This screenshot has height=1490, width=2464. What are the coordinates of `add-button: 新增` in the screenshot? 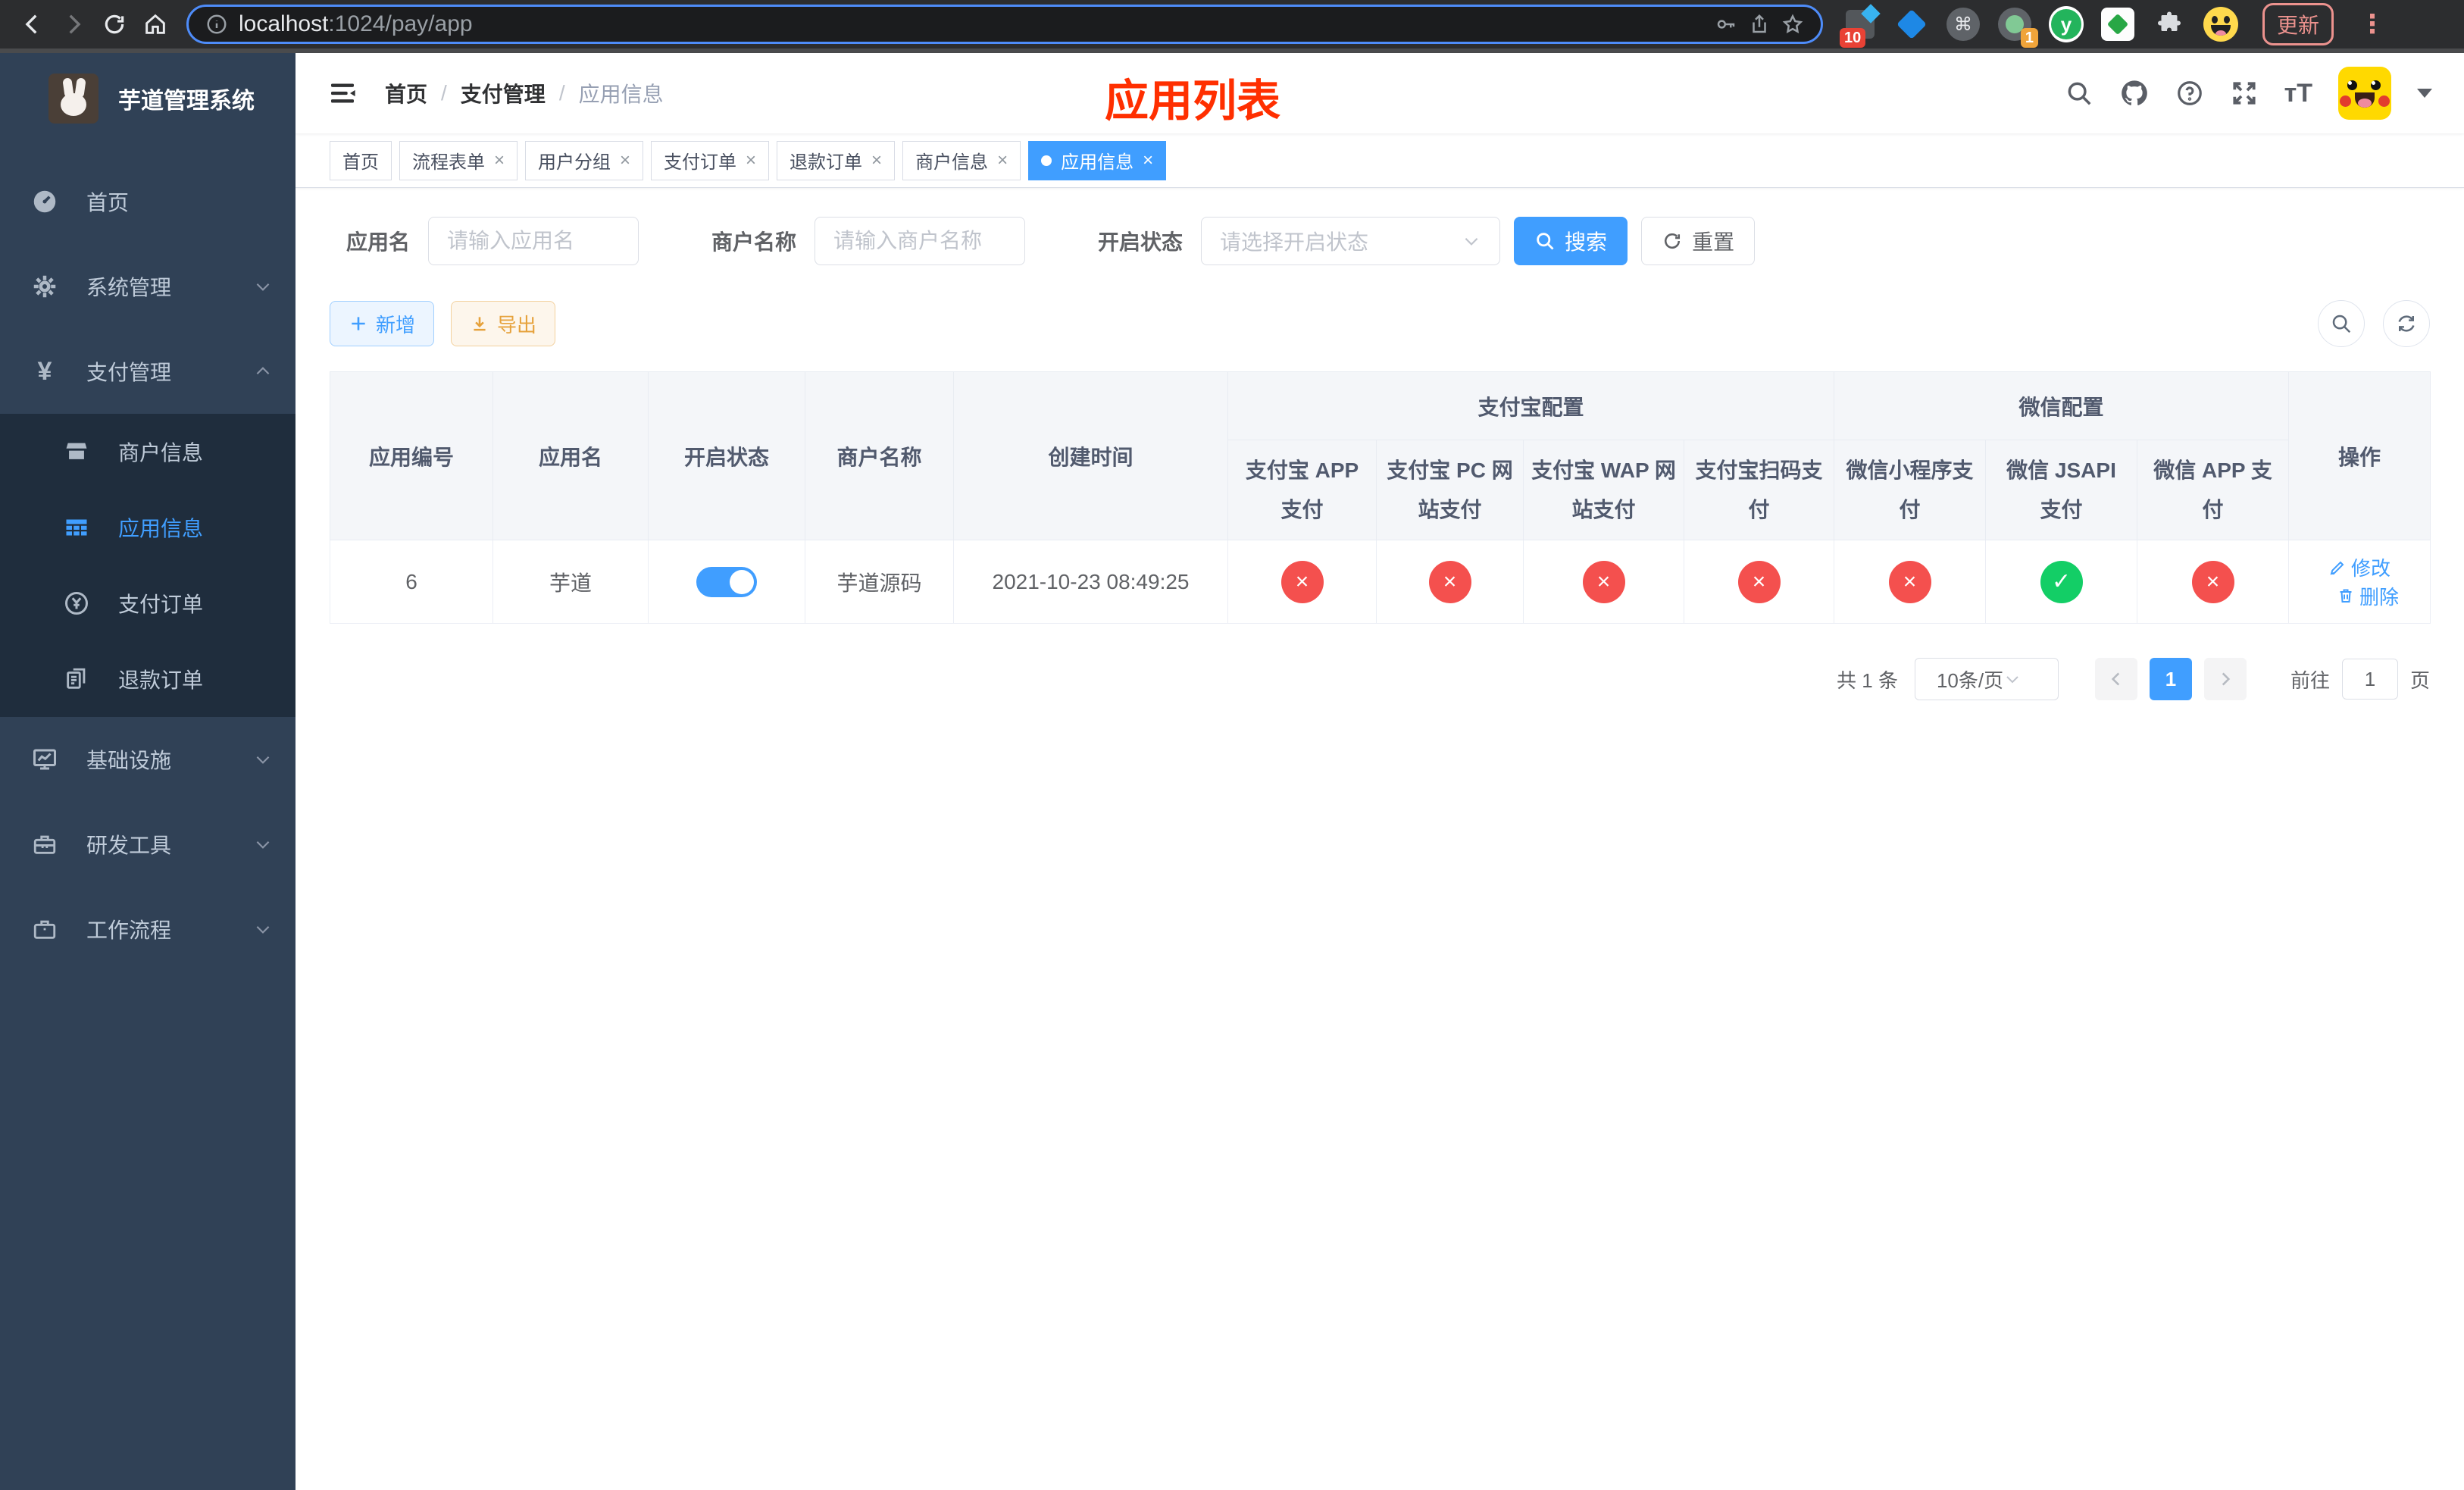 It's located at (382, 323).